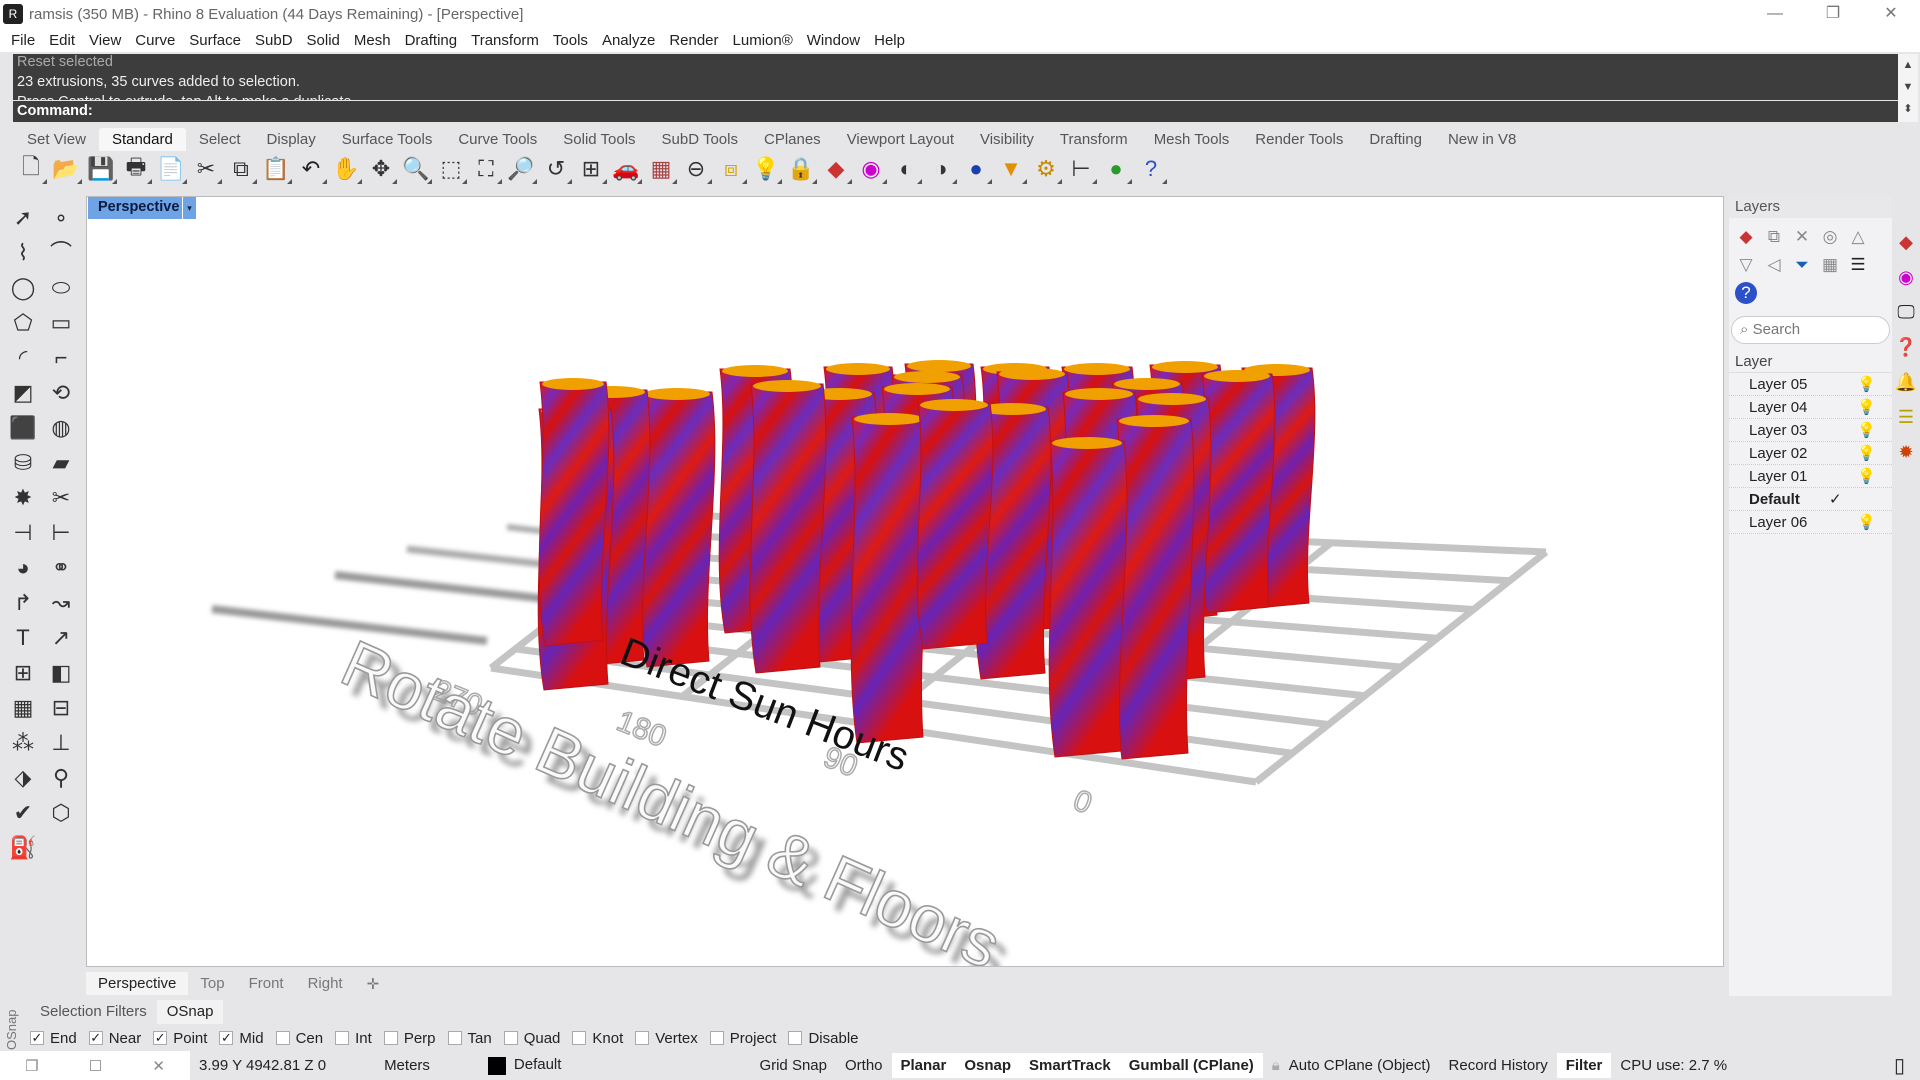 The image size is (1920, 1080). I want to click on tab-cplanes: CPlanes, so click(792, 139).